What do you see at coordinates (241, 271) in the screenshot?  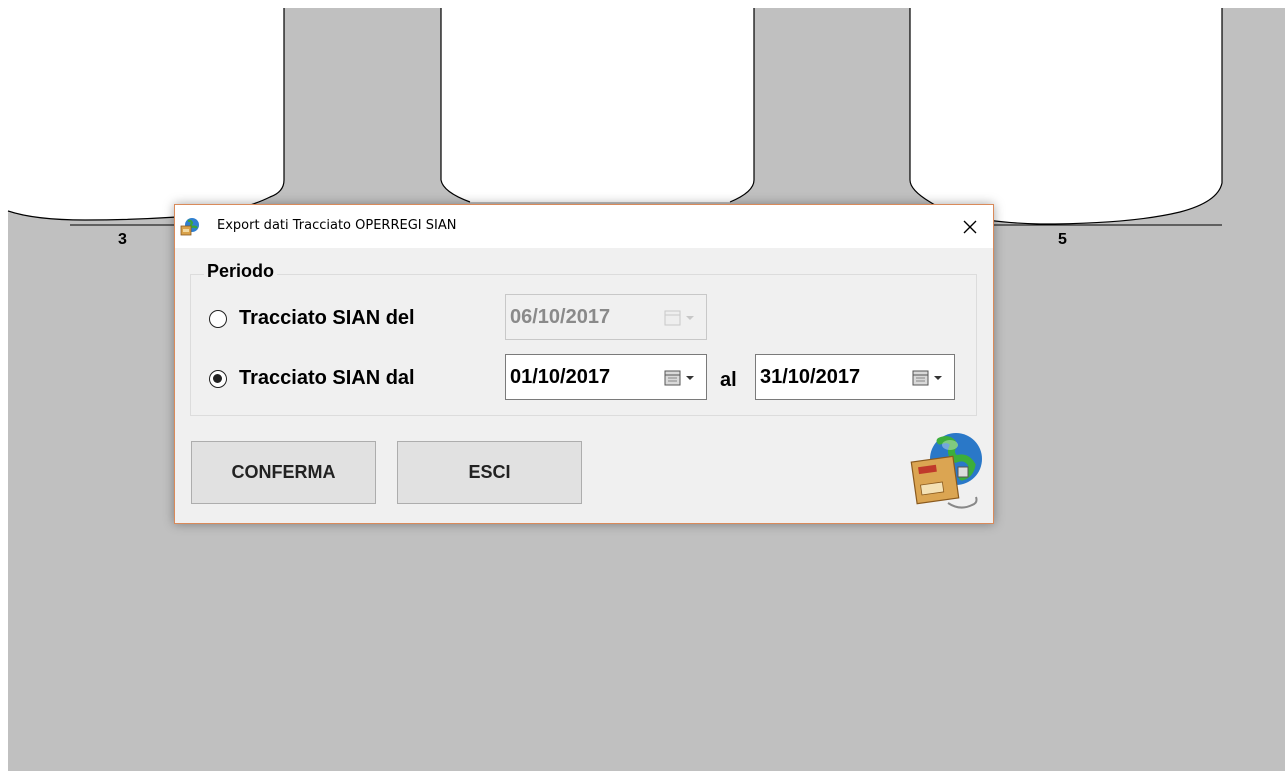 I see `period-group-title: Periodo` at bounding box center [241, 271].